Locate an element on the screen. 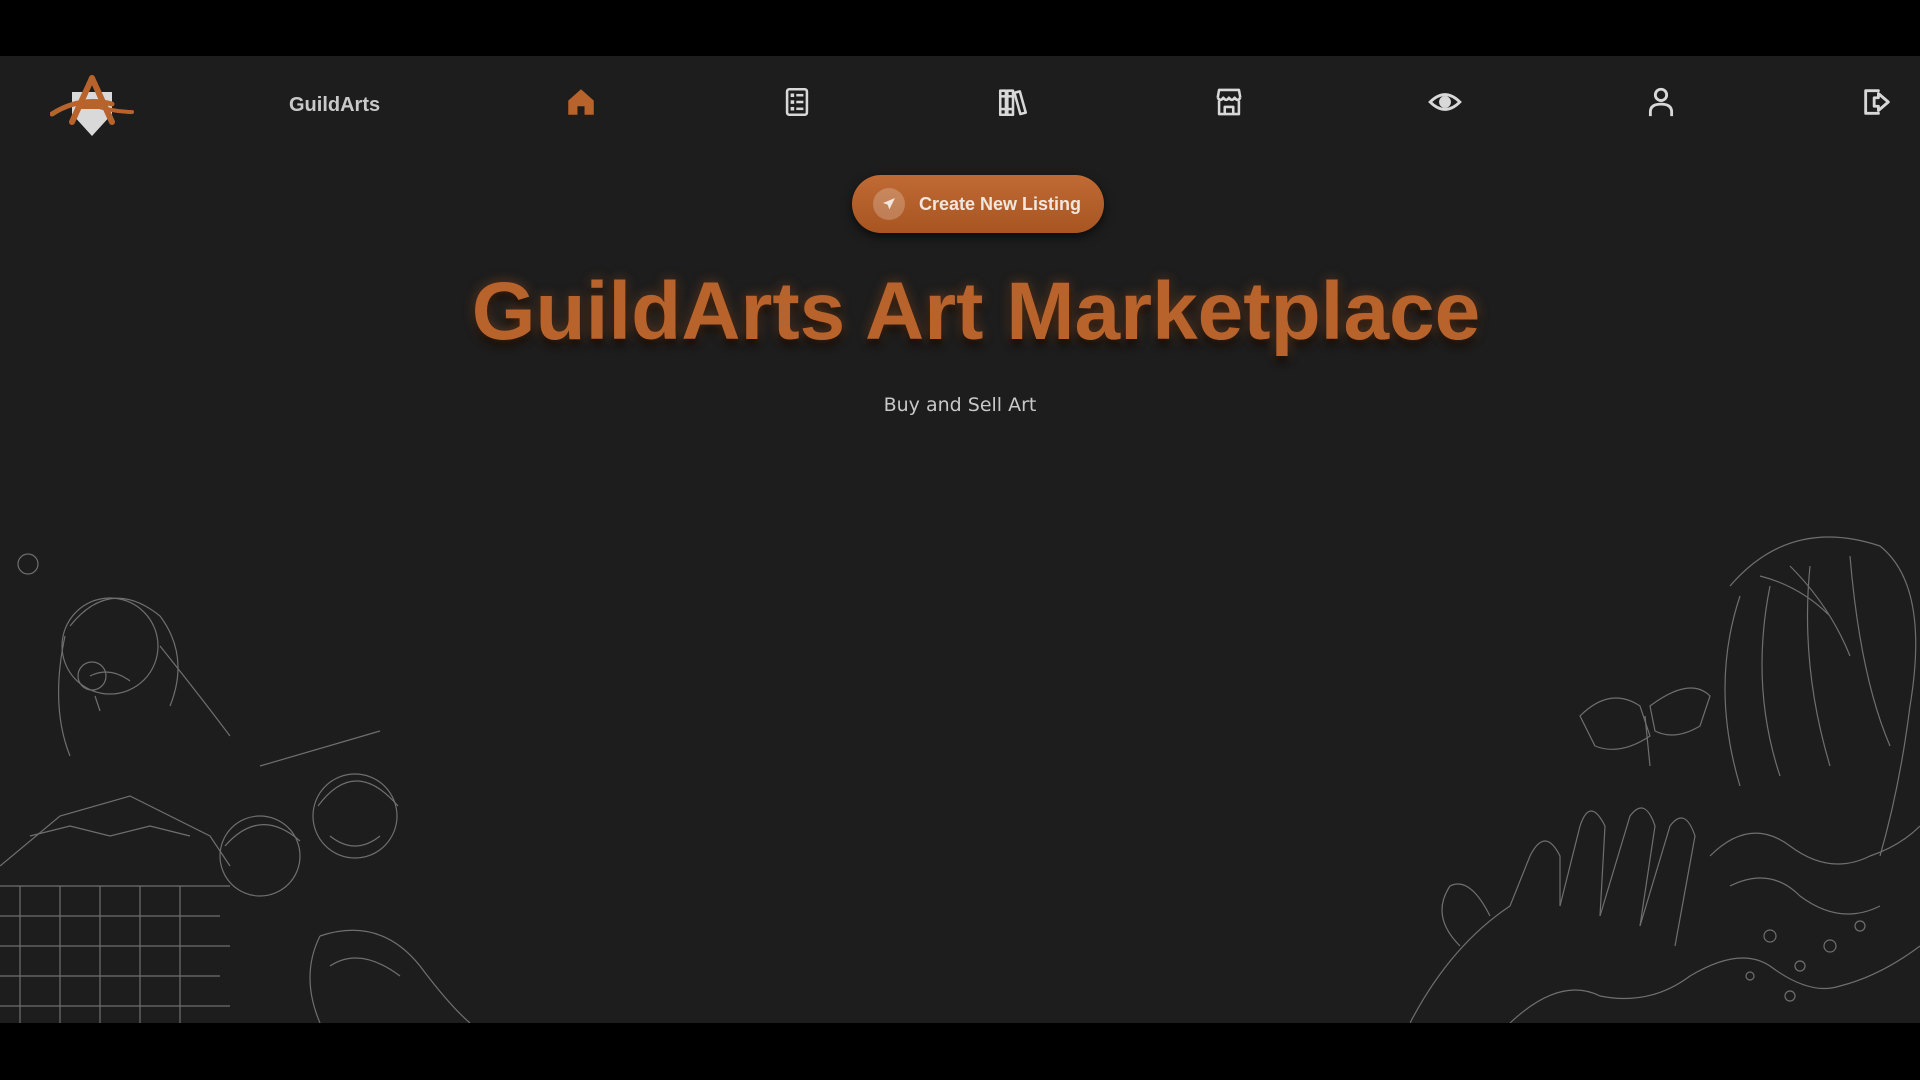 Image resolution: width=1920 pixels, height=1080 pixels. brand-name: GuildArts is located at coordinates (334, 105).